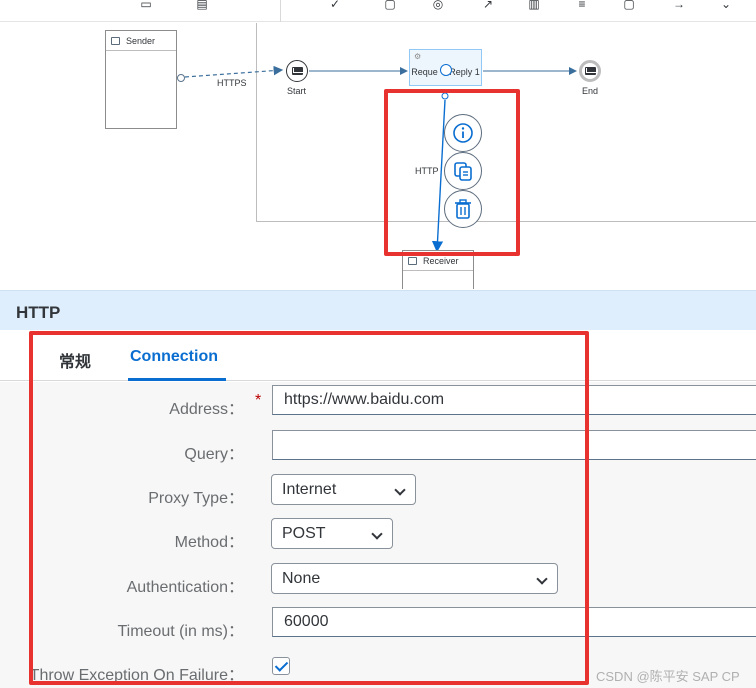 The image size is (756, 688). I want to click on participant-icon, so click(412, 261).